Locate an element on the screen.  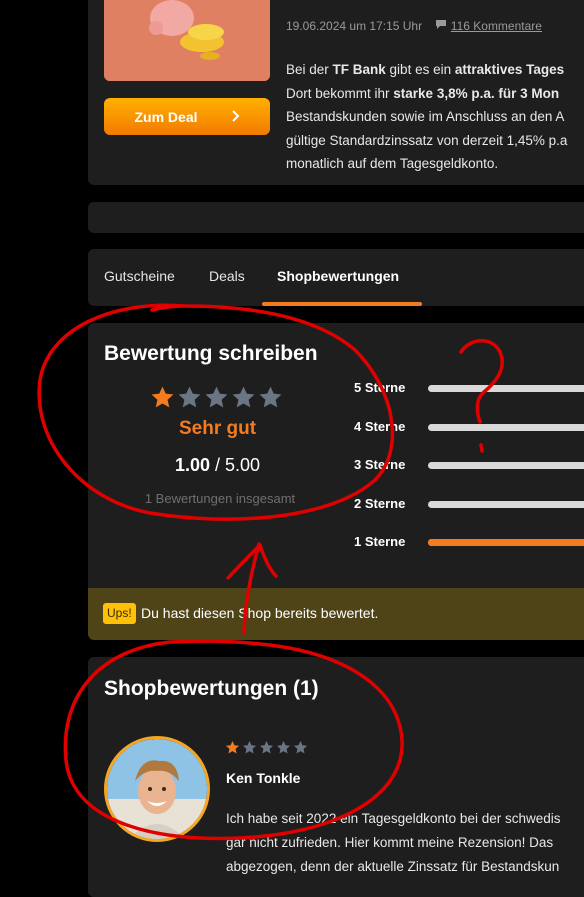
tab-shopbewertungen: Shopbewertungen is located at coordinates (338, 276).